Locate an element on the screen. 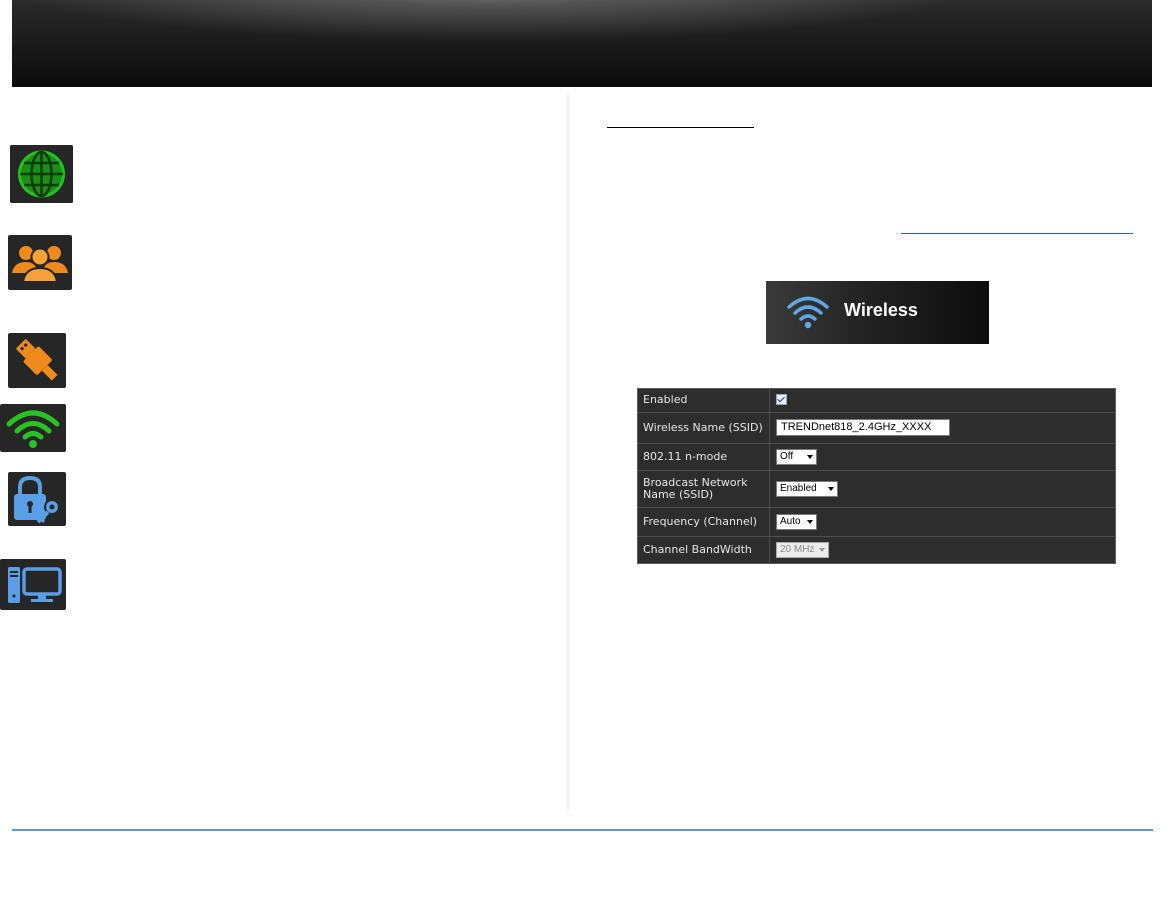 The height and width of the screenshot is (903, 1175). broadcast-value: Enabled is located at coordinates (798, 488).